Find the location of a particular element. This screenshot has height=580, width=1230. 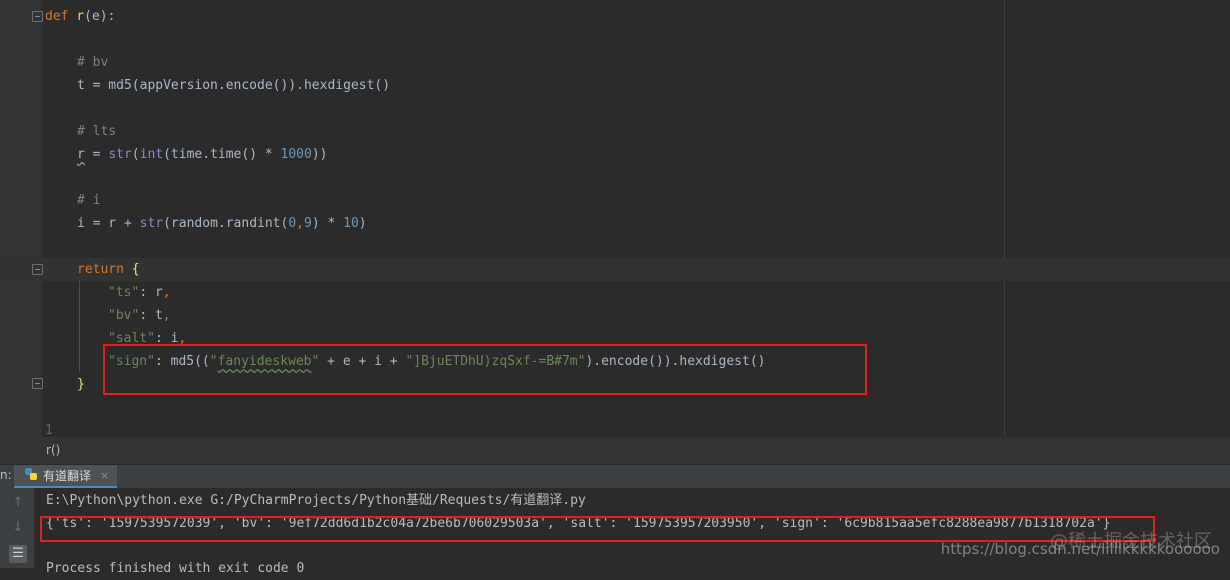

watermark-csdn: https://blog.csdn.net/lilllkkkkkoooooo is located at coordinates (1080, 549).